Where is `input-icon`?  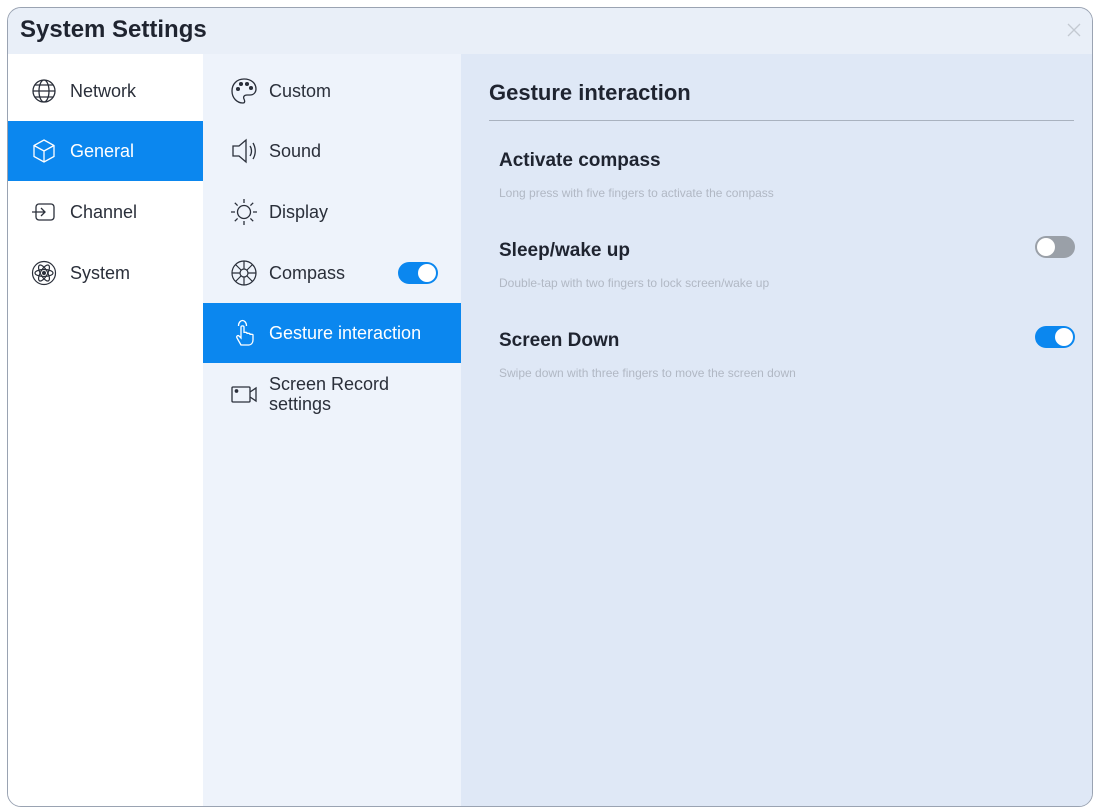 input-icon is located at coordinates (43, 212).